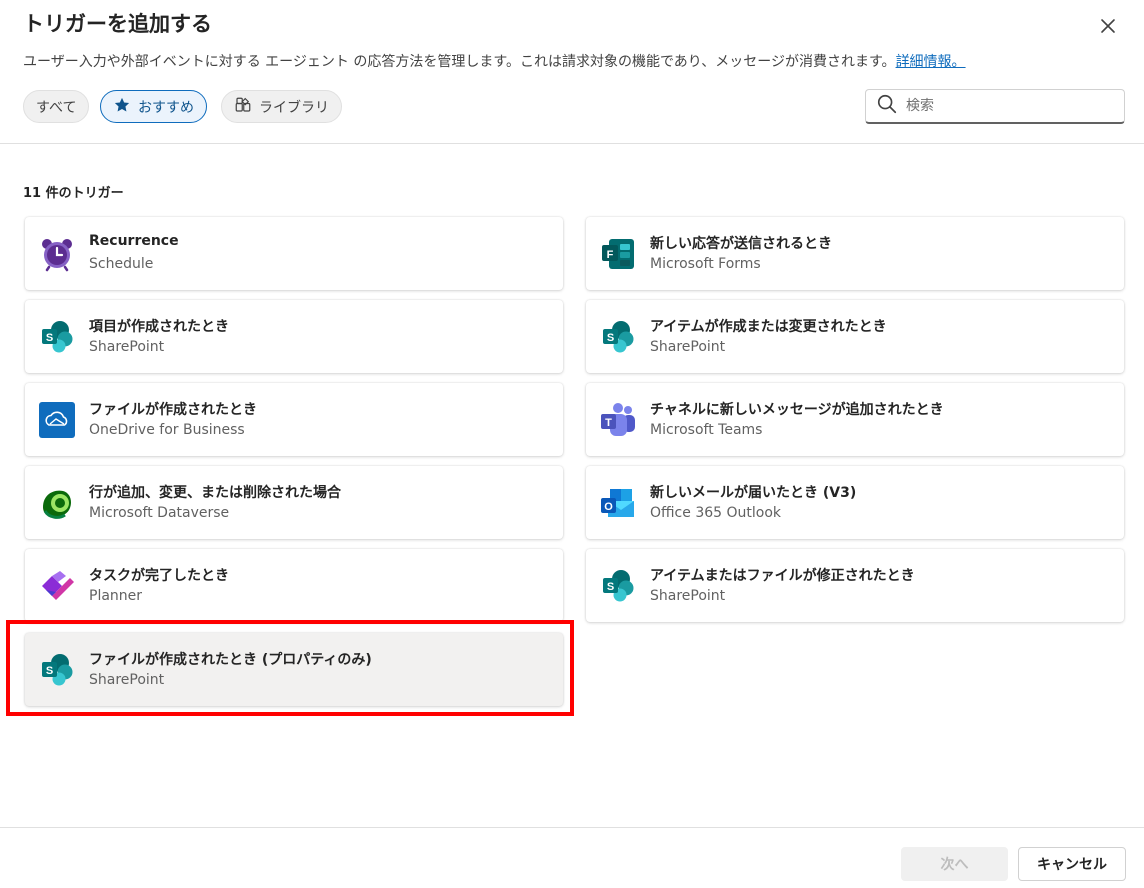 This screenshot has height=888, width=1144. What do you see at coordinates (294, 253) in the screenshot?
I see `trigger-card-recurrence: Recurrence Schedule` at bounding box center [294, 253].